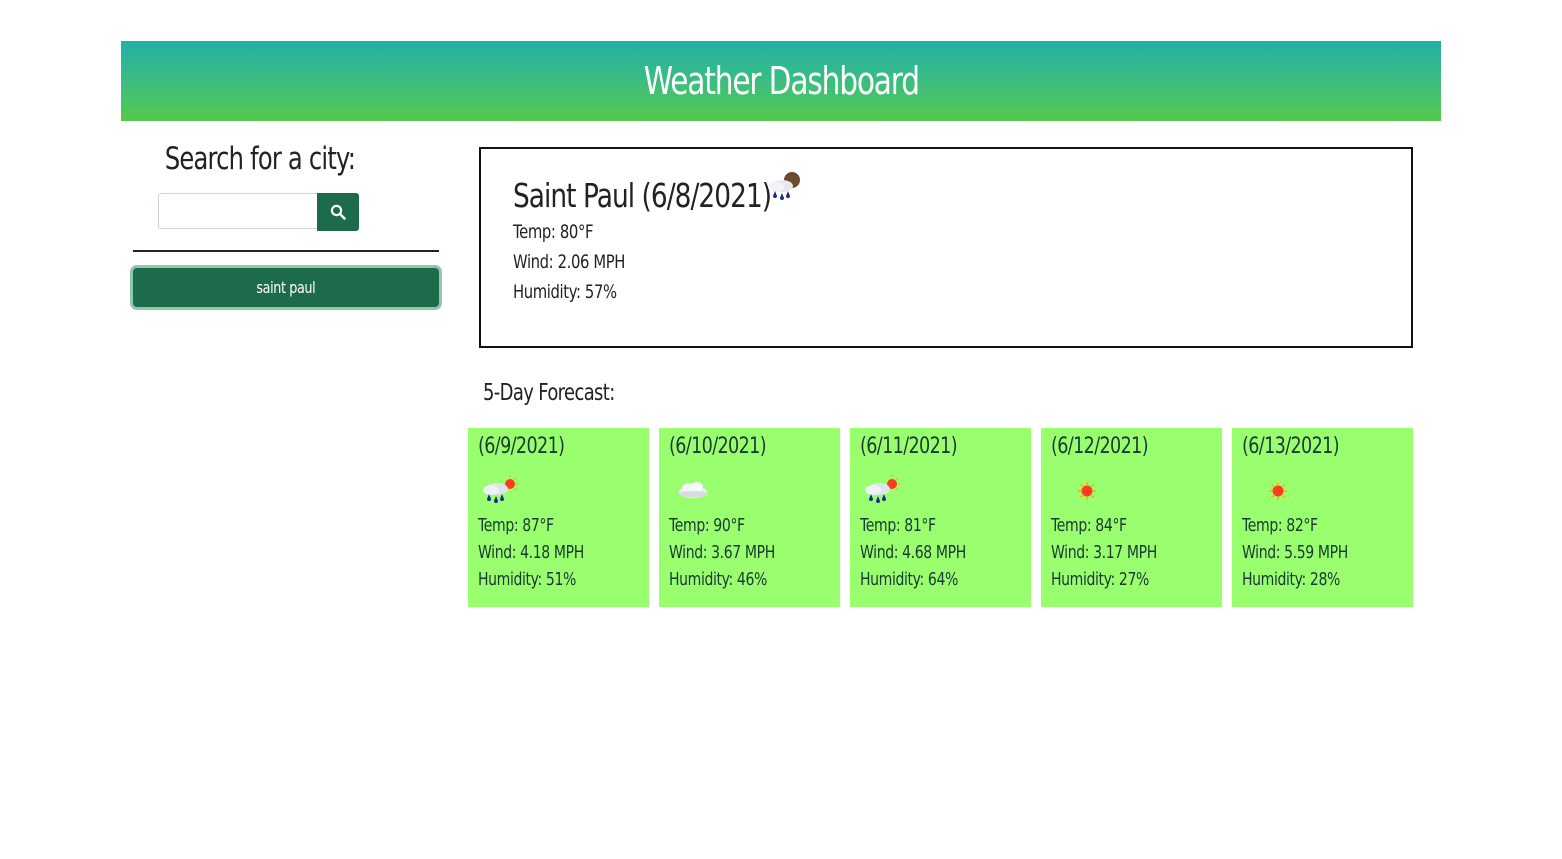 This screenshot has width=1562, height=859. I want to click on forecast-stats: Temp: 82°F Wind: 5.59 MPH Humidity: 28%, so click(1310, 552).